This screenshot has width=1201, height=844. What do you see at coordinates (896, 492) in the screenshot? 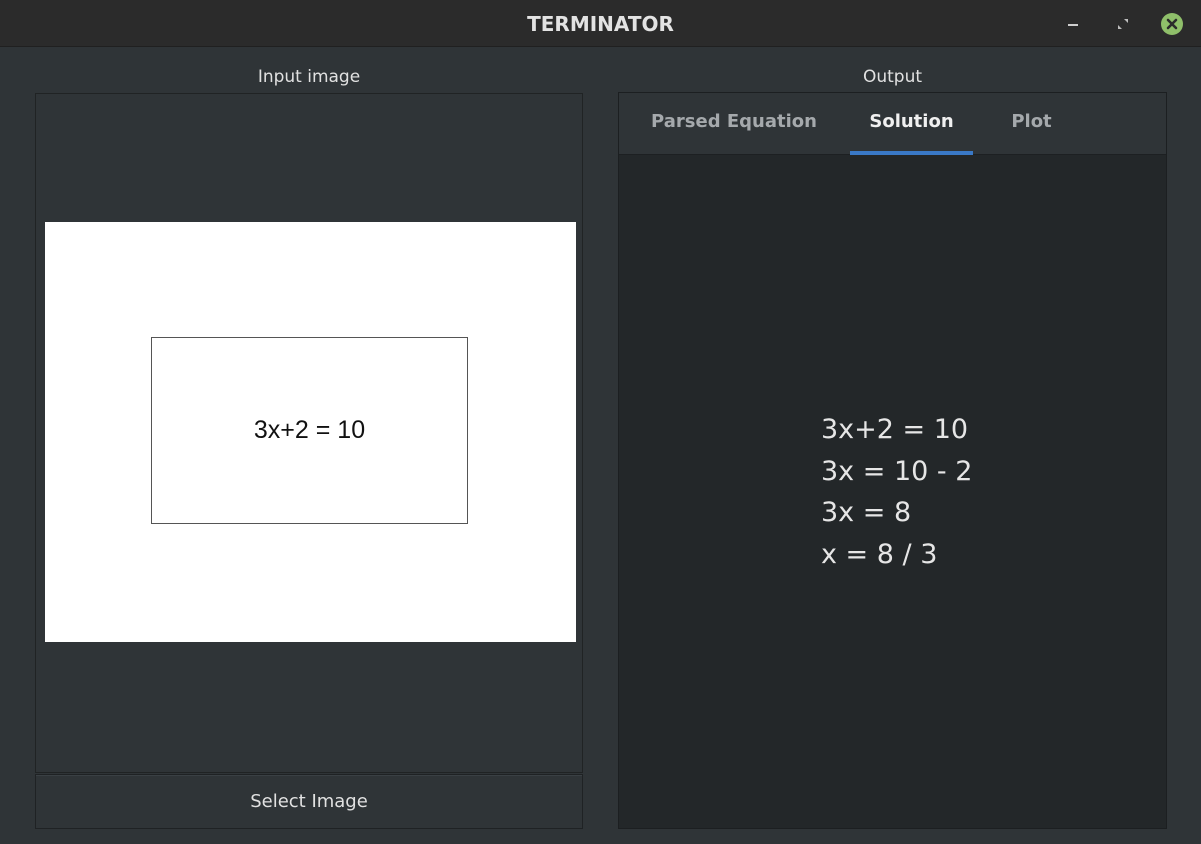
I see `solution-text: 3x+2 = 10 3x = 10 - 2 3x = 8 x = 8 / 3` at bounding box center [896, 492].